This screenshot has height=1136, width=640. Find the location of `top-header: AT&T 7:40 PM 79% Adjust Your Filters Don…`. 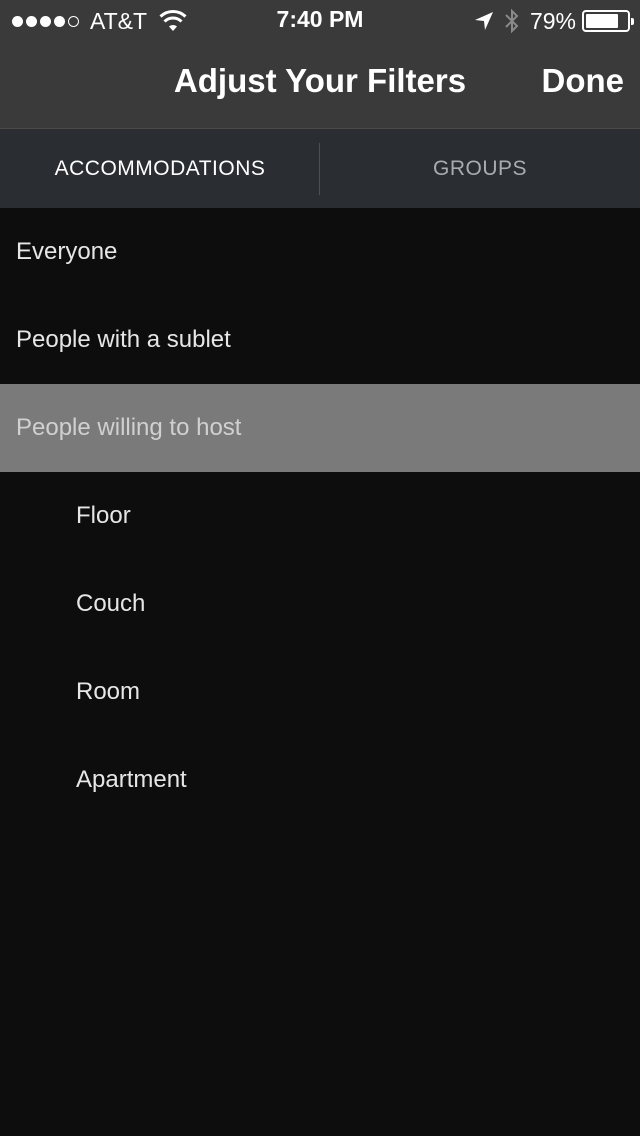

top-header: AT&T 7:40 PM 79% Adjust Your Filters Don… is located at coordinates (320, 64).